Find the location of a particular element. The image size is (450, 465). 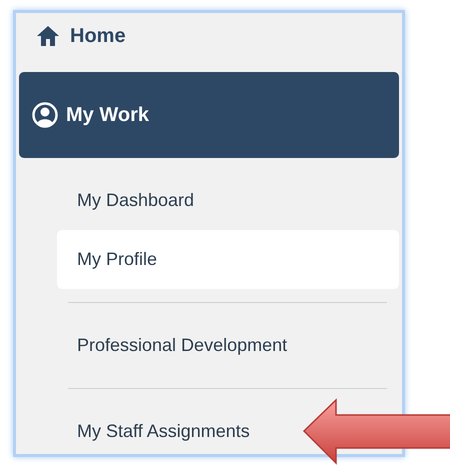

nav-subitem: Professional Development is located at coordinates (174, 345).